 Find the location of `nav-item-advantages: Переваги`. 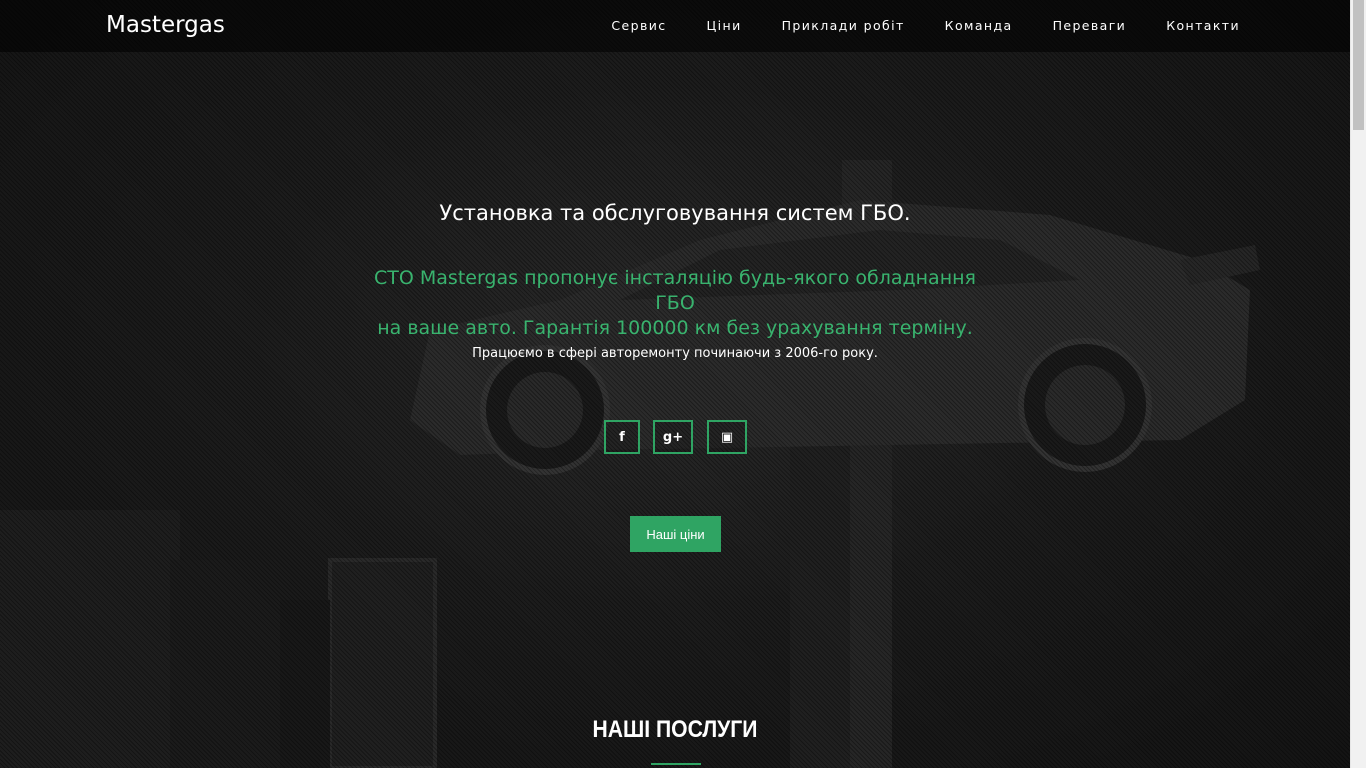

nav-item-advantages: Переваги is located at coordinates (1090, 25).